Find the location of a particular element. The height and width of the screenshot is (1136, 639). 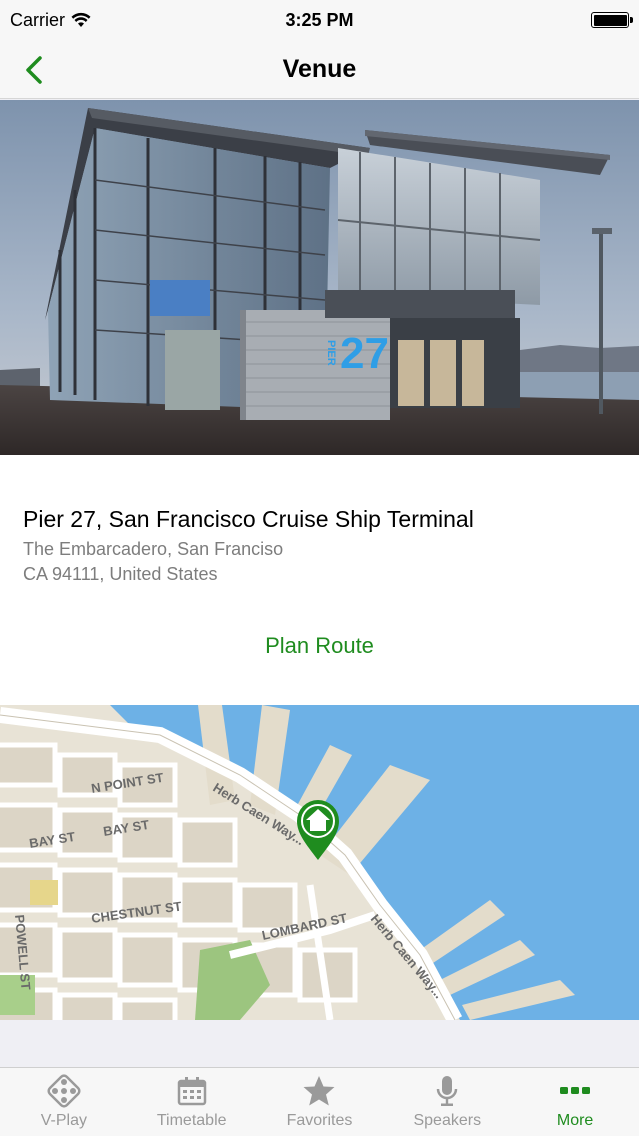

tab-label: Timetable is located at coordinates (191, 1120).